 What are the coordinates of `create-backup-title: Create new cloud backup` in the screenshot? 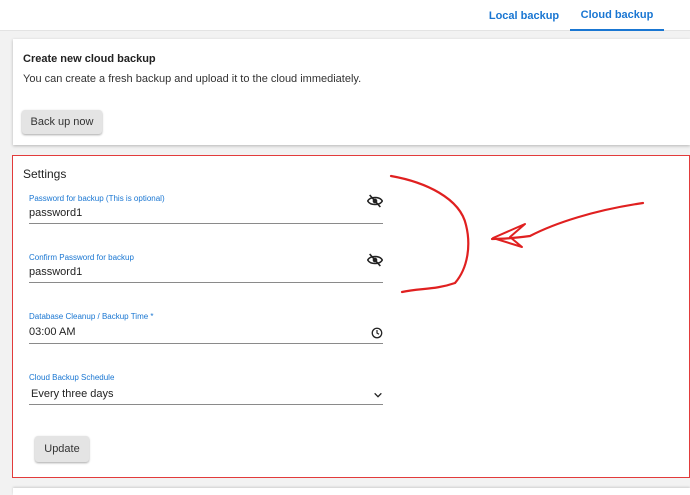 It's located at (89, 59).